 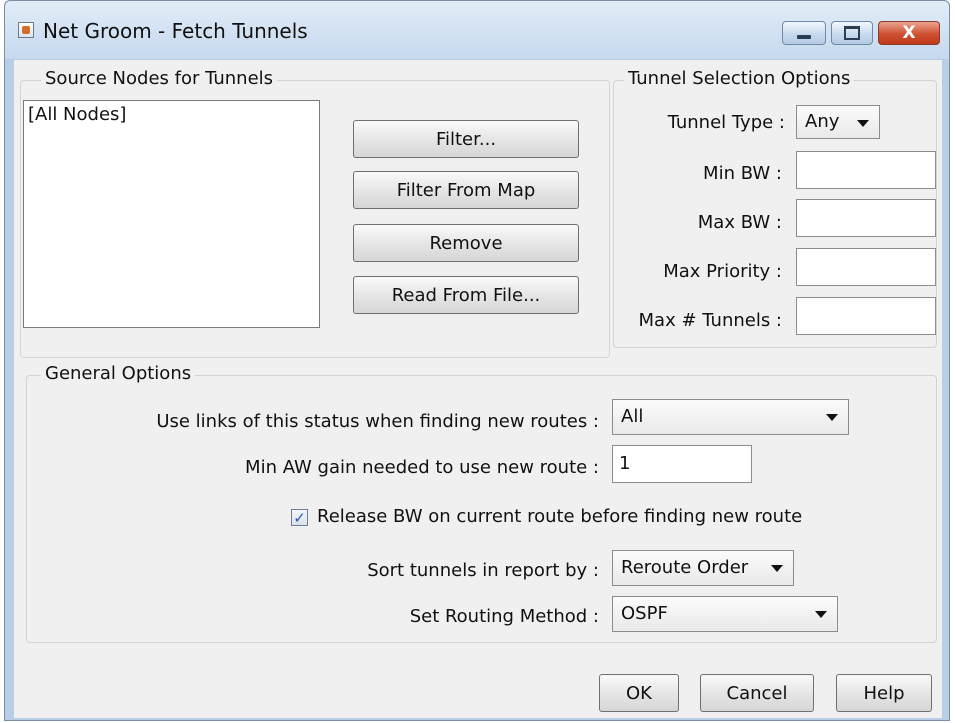 What do you see at coordinates (804, 33) in the screenshot?
I see `minimize-button` at bounding box center [804, 33].